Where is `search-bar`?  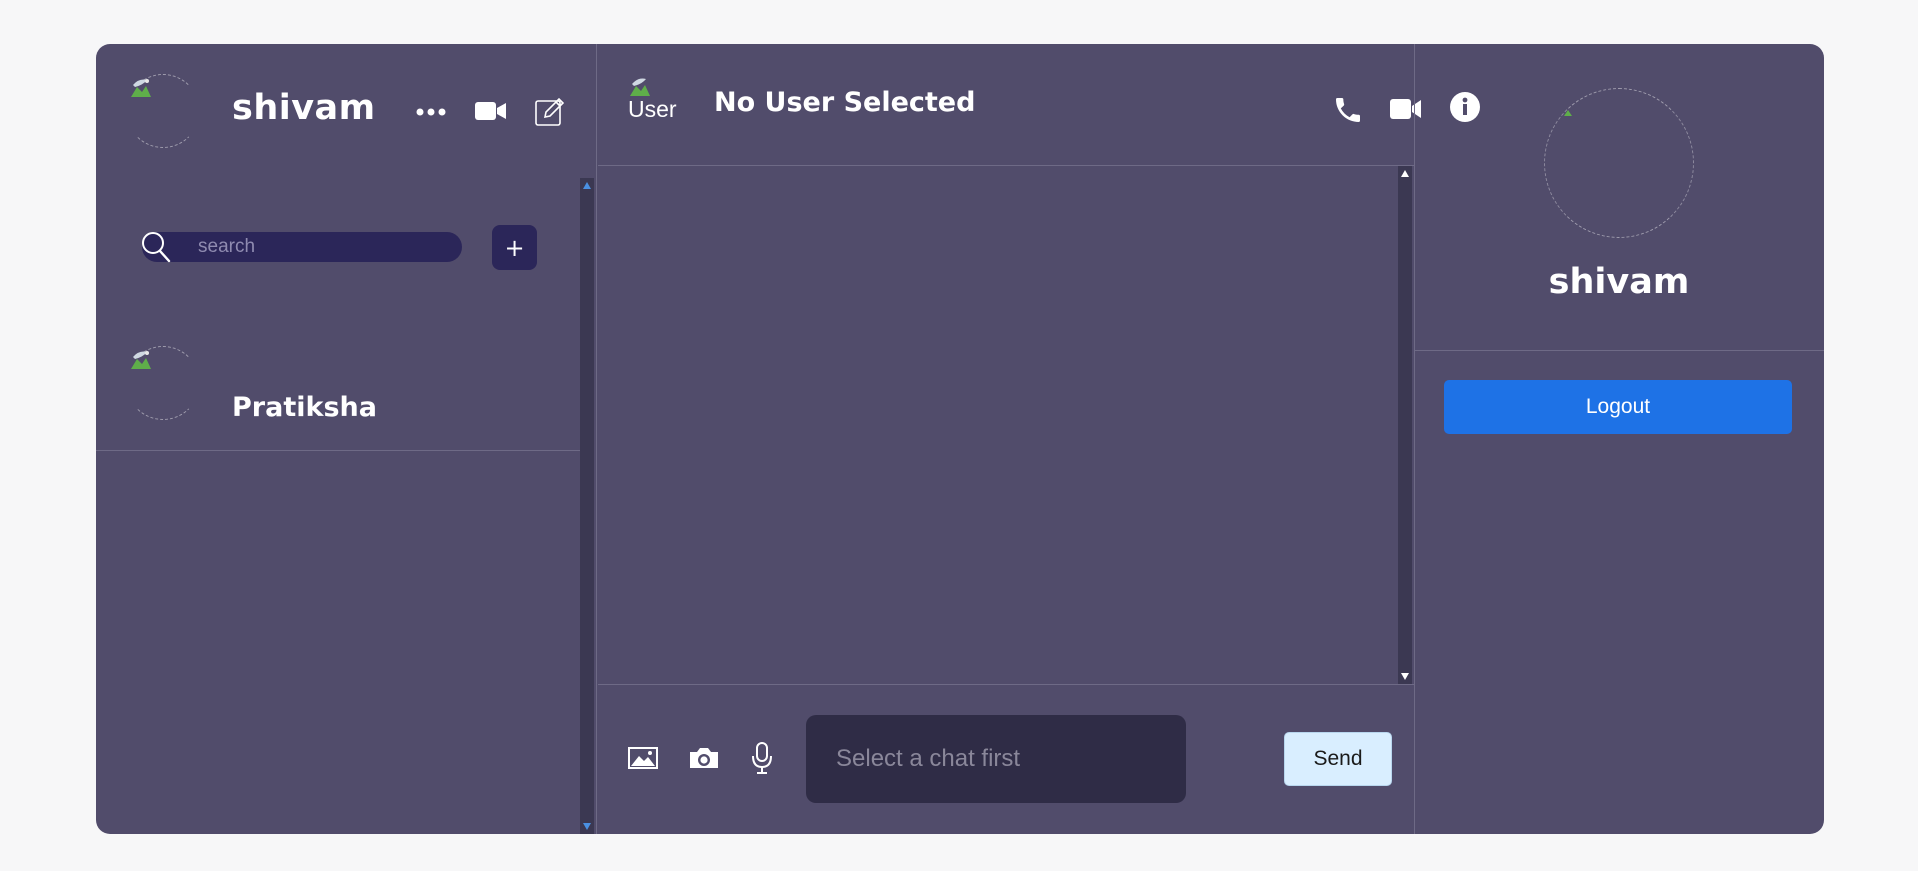 search-bar is located at coordinates (302, 247).